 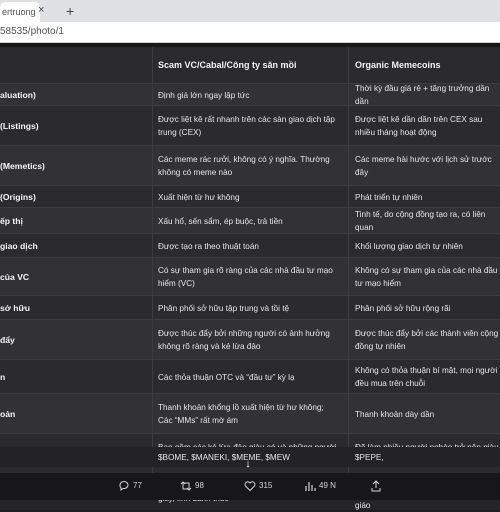 What do you see at coordinates (137, 485) in the screenshot?
I see `reply-count: 77` at bounding box center [137, 485].